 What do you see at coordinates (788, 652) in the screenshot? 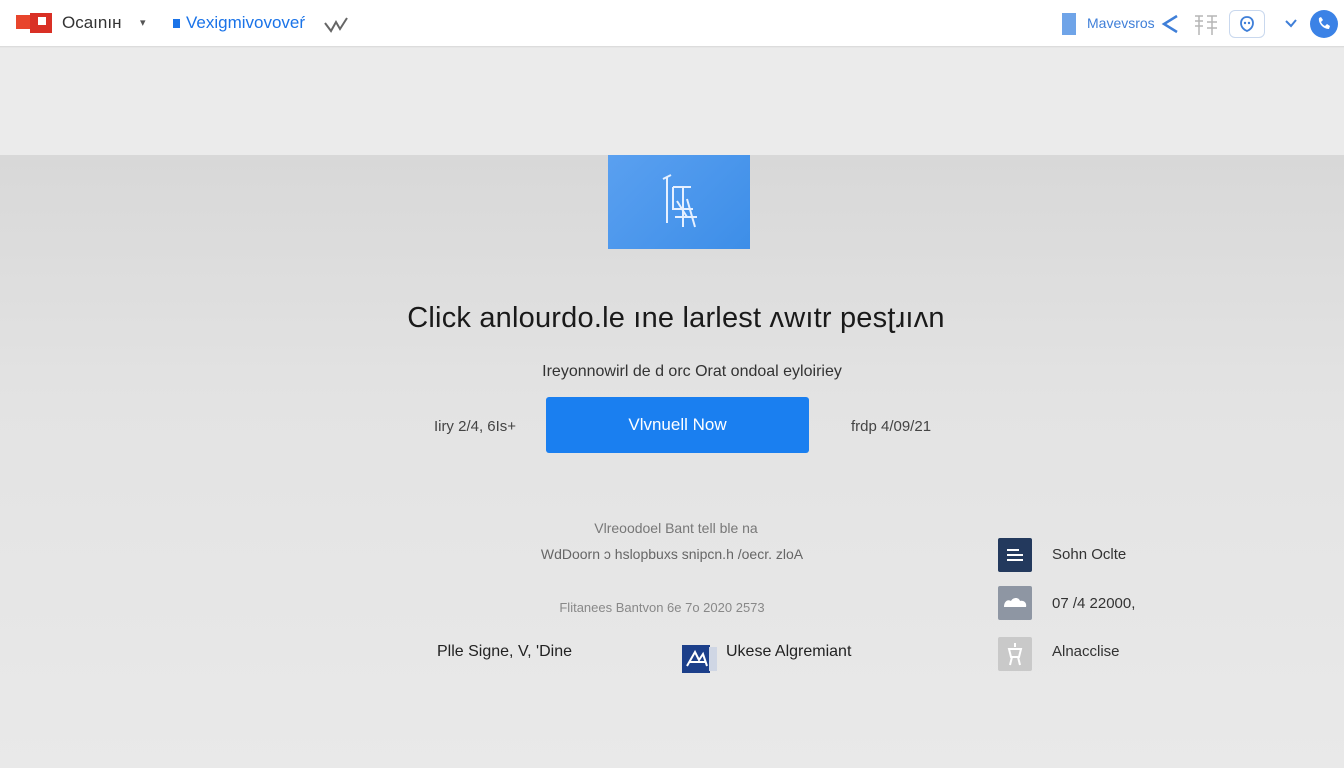
I see `footer-link-agreement: Ukese Algremiant` at bounding box center [788, 652].